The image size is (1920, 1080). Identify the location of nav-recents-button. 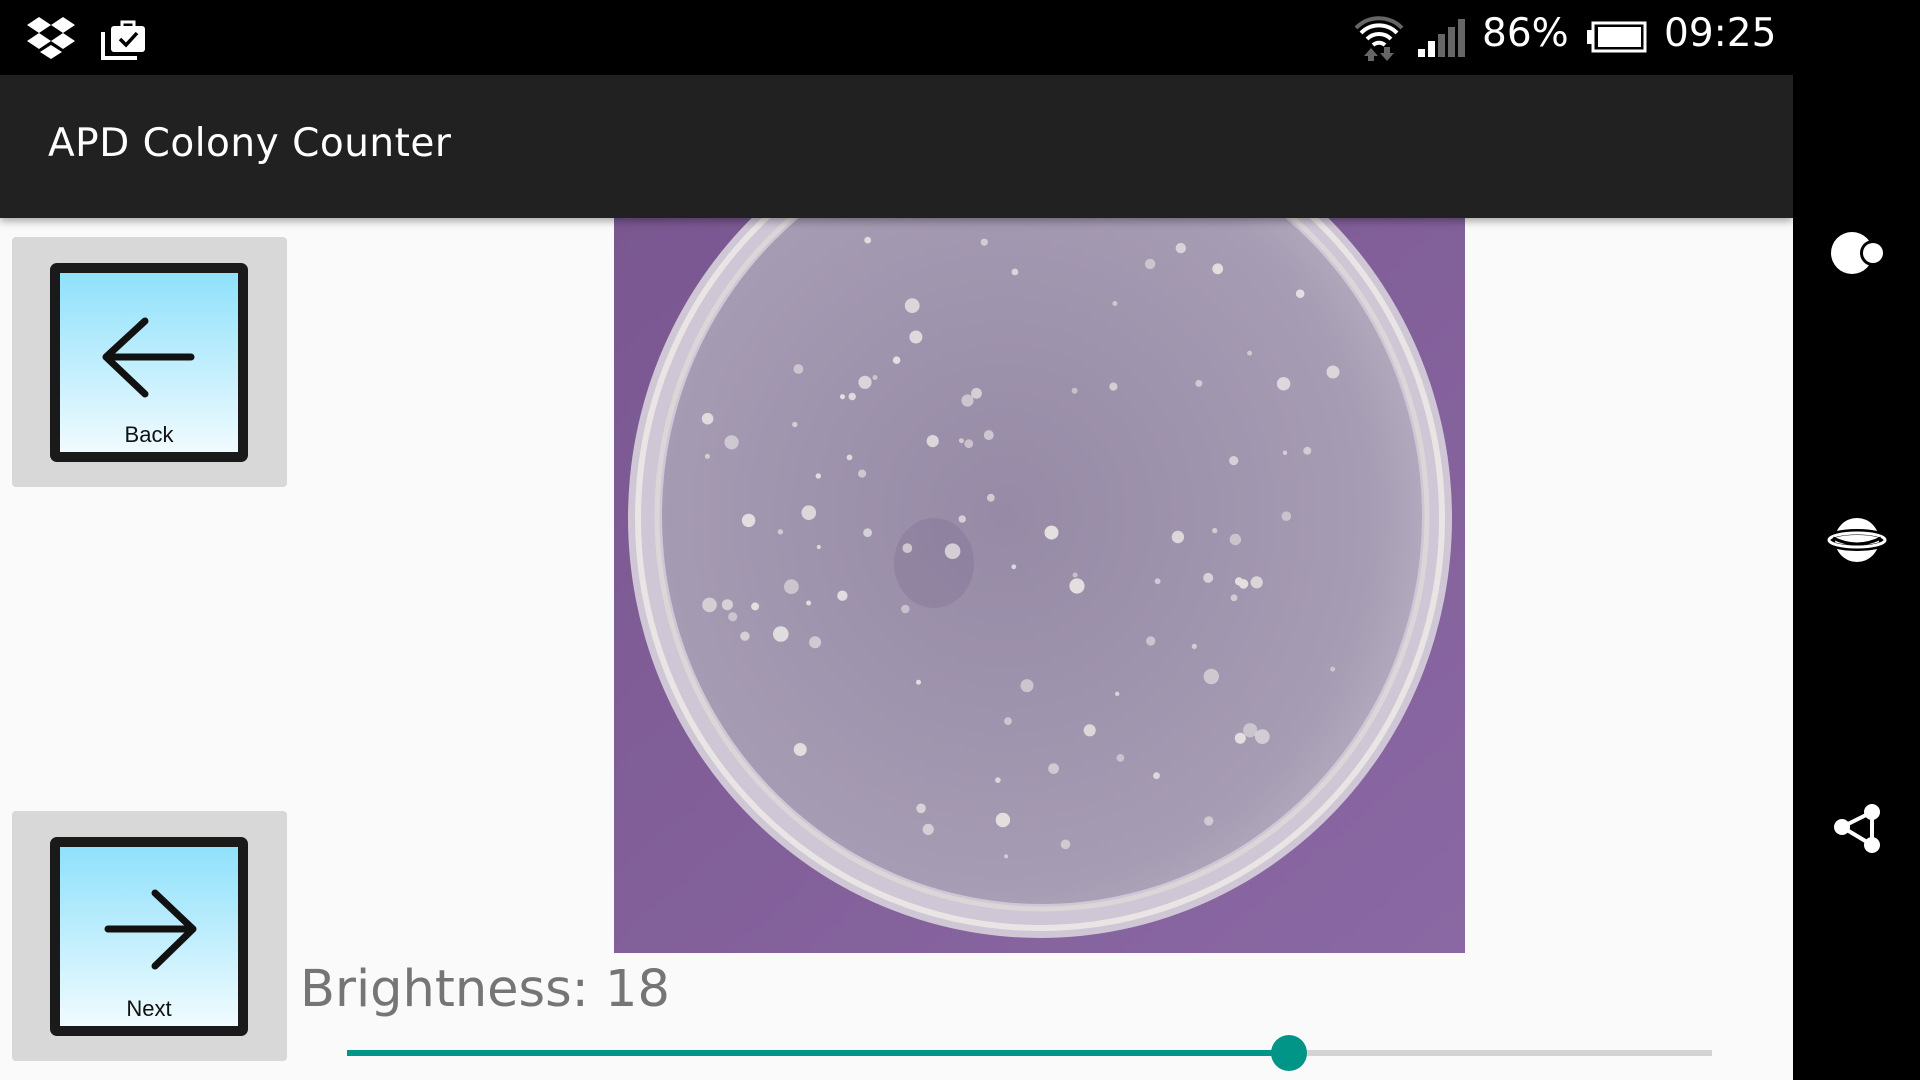
(1856, 827).